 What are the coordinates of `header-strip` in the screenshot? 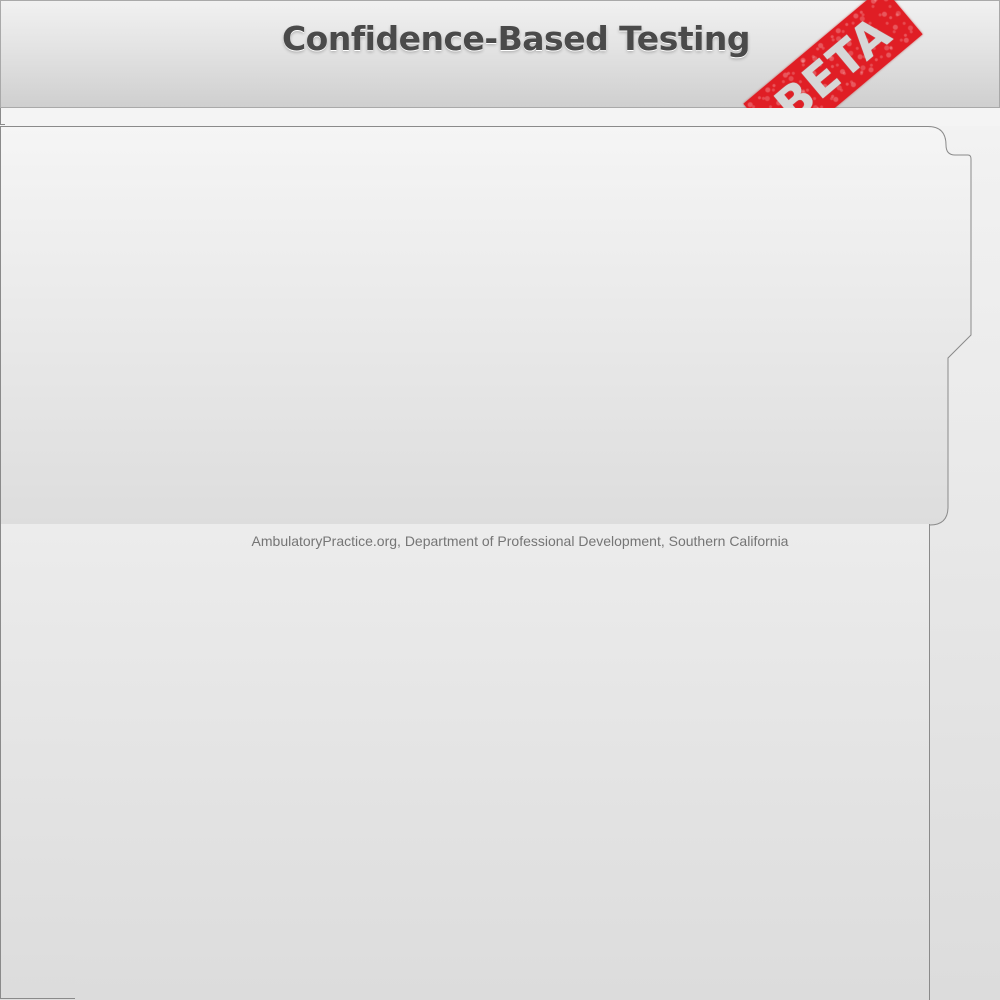 It's located at (500, 117).